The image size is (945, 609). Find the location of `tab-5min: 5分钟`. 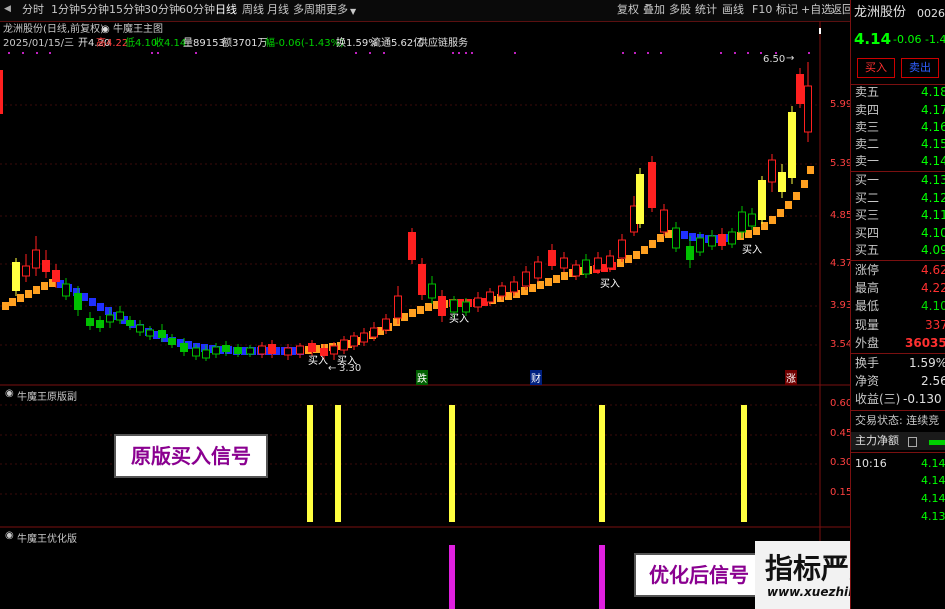

tab-5min: 5分钟 is located at coordinates (94, 10).